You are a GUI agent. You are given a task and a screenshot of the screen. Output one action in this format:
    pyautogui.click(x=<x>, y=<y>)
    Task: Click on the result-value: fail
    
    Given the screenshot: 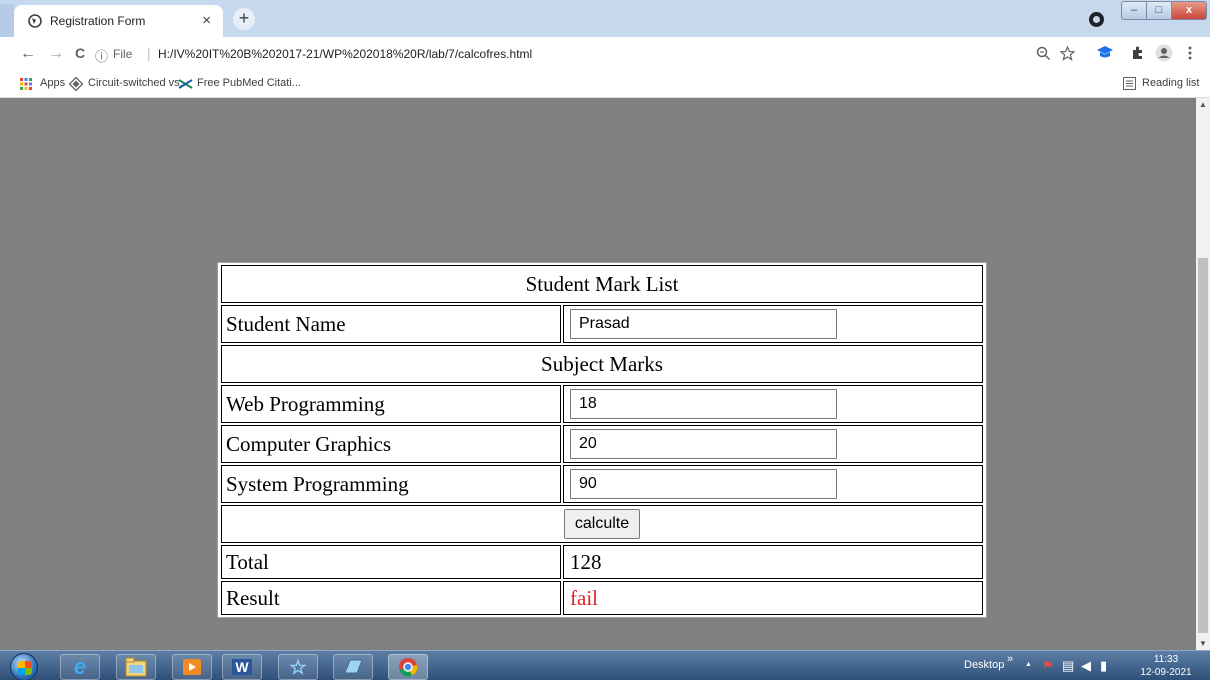 What is the action you would take?
    pyautogui.click(x=773, y=598)
    